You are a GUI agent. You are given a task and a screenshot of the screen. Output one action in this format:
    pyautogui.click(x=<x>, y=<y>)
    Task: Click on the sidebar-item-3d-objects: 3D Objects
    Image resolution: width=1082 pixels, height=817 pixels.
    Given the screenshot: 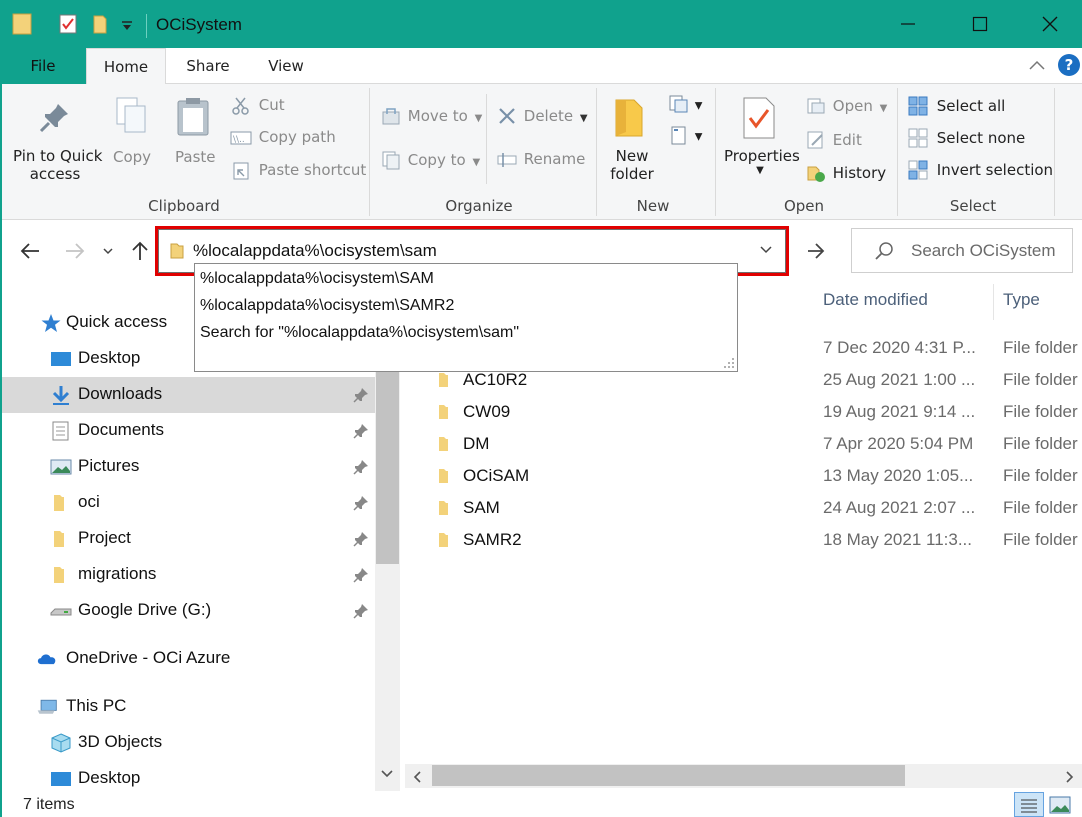 What is the action you would take?
    pyautogui.click(x=187, y=743)
    